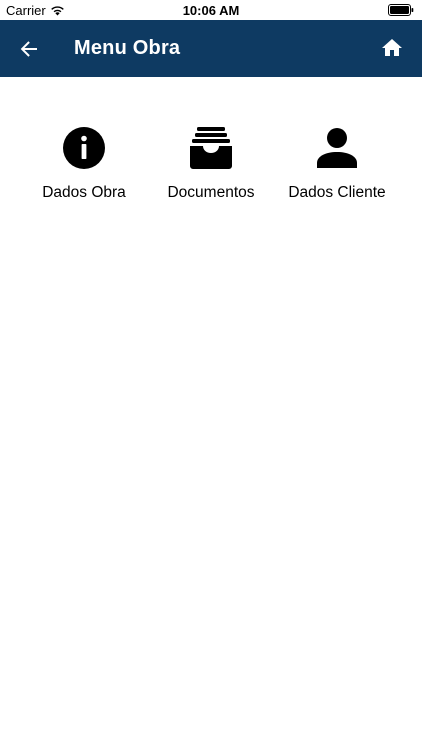 This screenshot has height=750, width=422. I want to click on menu-item-dados-obra: Dados Obra, so click(84, 166).